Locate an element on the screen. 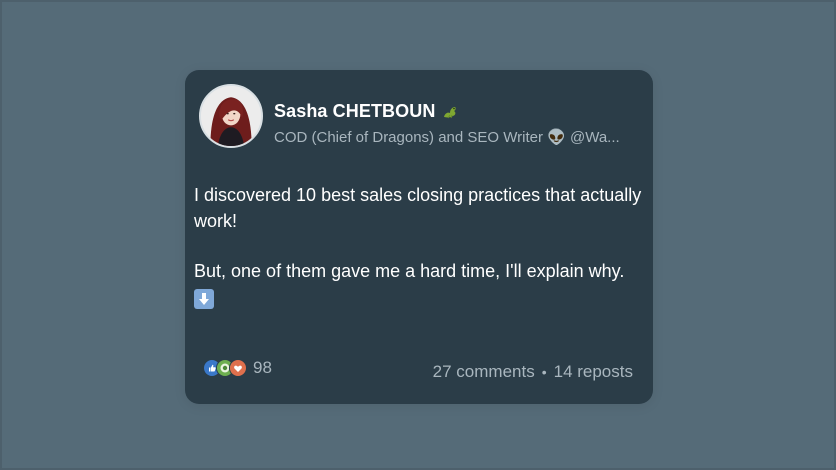 This screenshot has width=836, height=470. author-row: Sasha CHETBOUN is located at coordinates (366, 111).